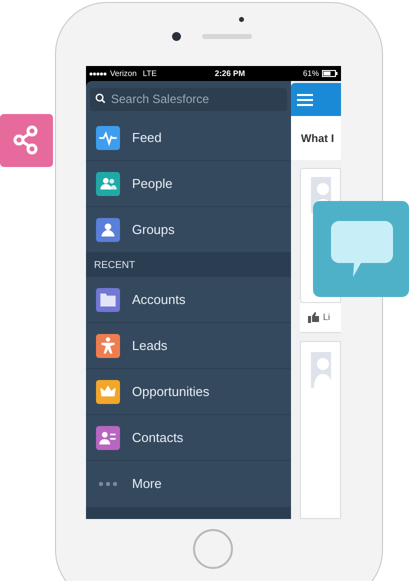  What do you see at coordinates (321, 370) in the screenshot?
I see `avatar-icon` at bounding box center [321, 370].